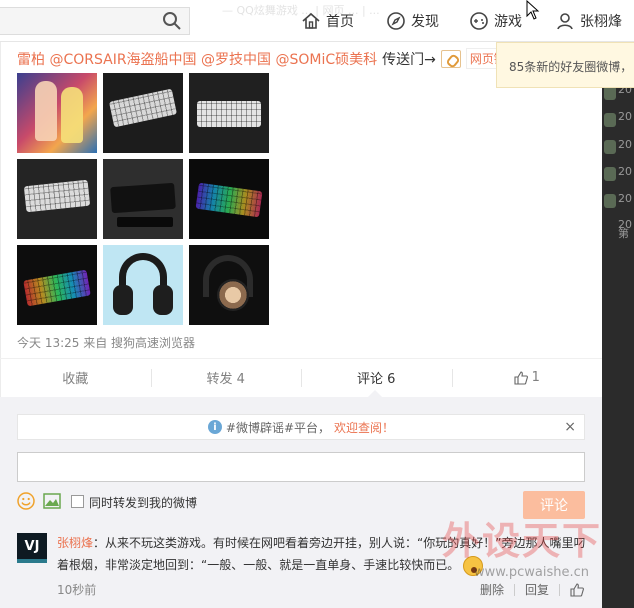 This screenshot has height=608, width=634. I want to click on white-keyboard-closeup-photo, so click(229, 113).